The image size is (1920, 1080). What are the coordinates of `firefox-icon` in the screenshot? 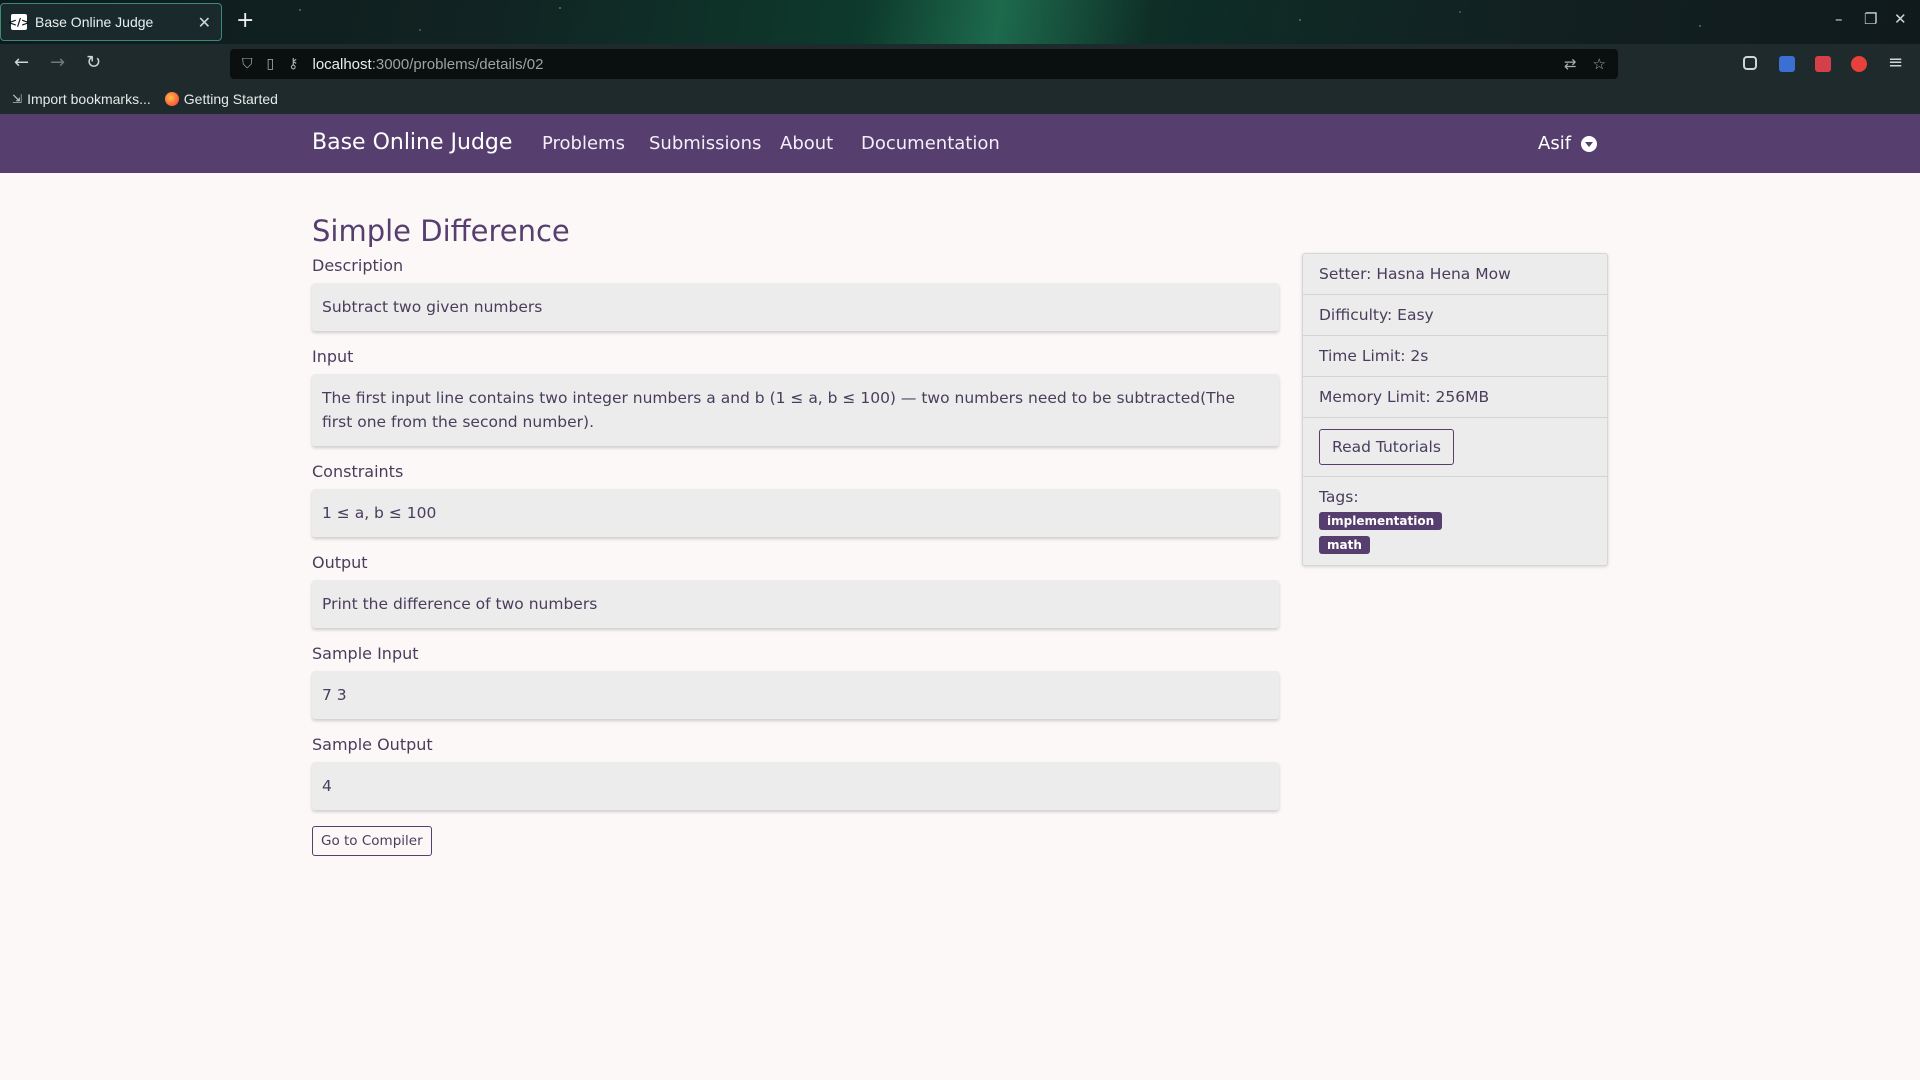 It's located at (171, 99).